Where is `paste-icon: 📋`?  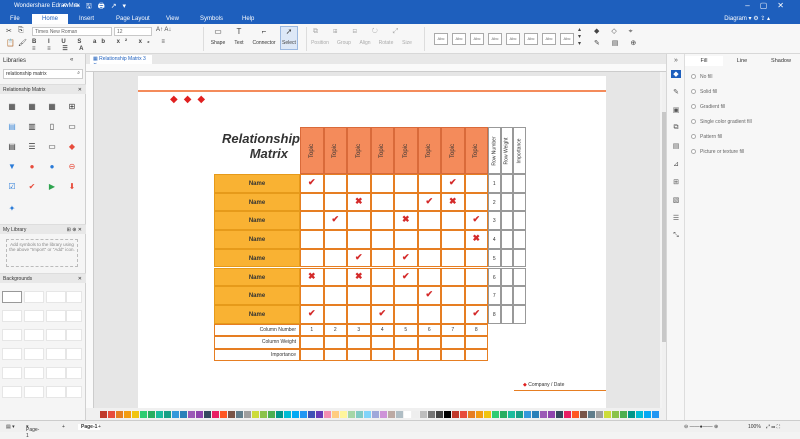 paste-icon: 📋 is located at coordinates (10, 43).